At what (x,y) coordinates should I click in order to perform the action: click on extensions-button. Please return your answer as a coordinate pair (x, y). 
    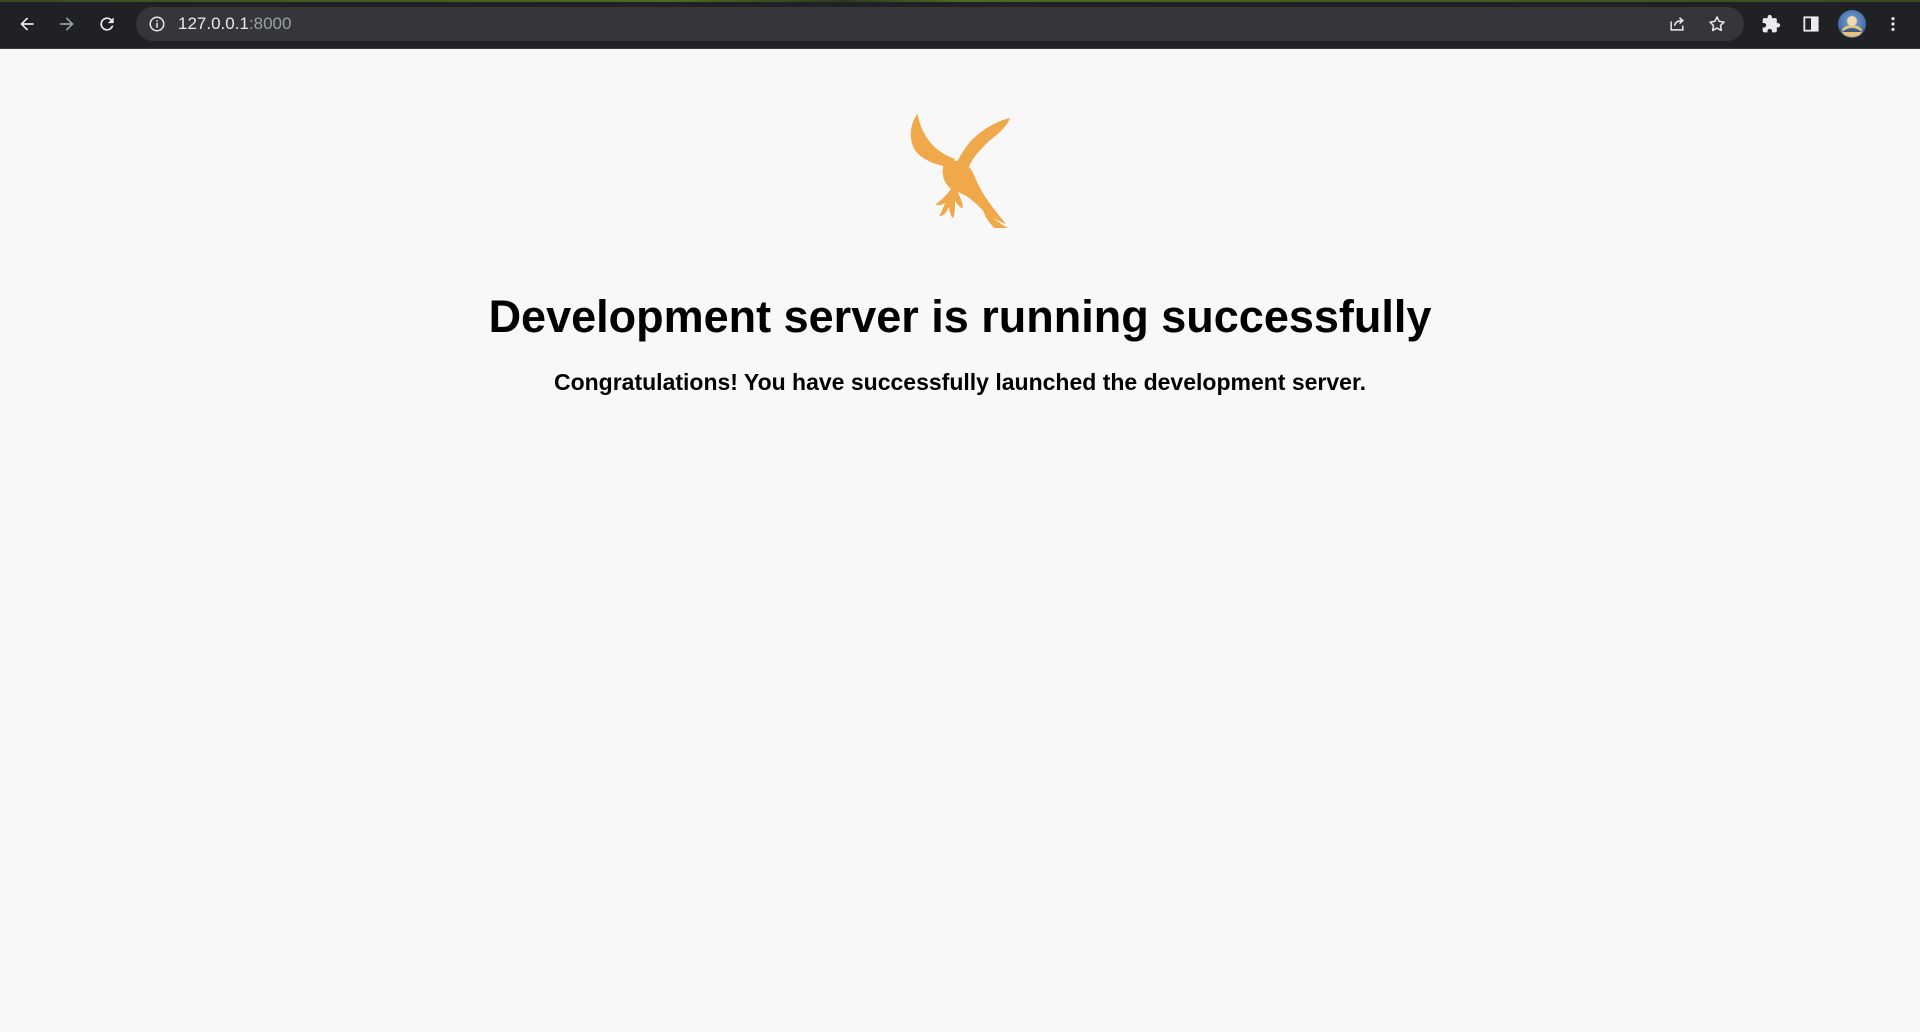
    Looking at the image, I should click on (1771, 24).